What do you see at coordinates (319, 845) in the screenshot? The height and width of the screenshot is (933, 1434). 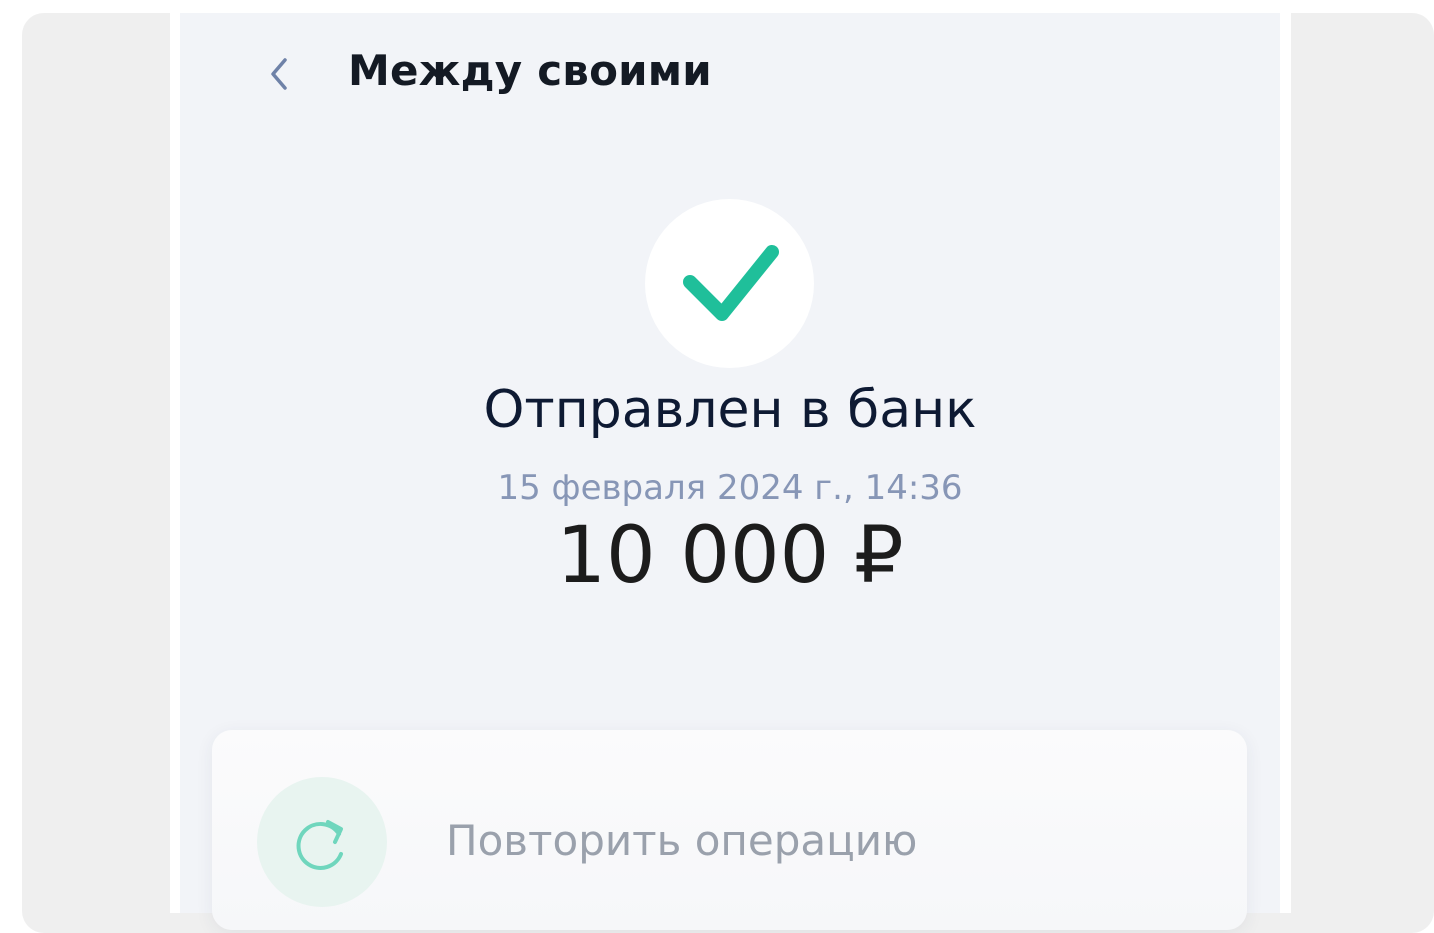 I see `repeat-icon` at bounding box center [319, 845].